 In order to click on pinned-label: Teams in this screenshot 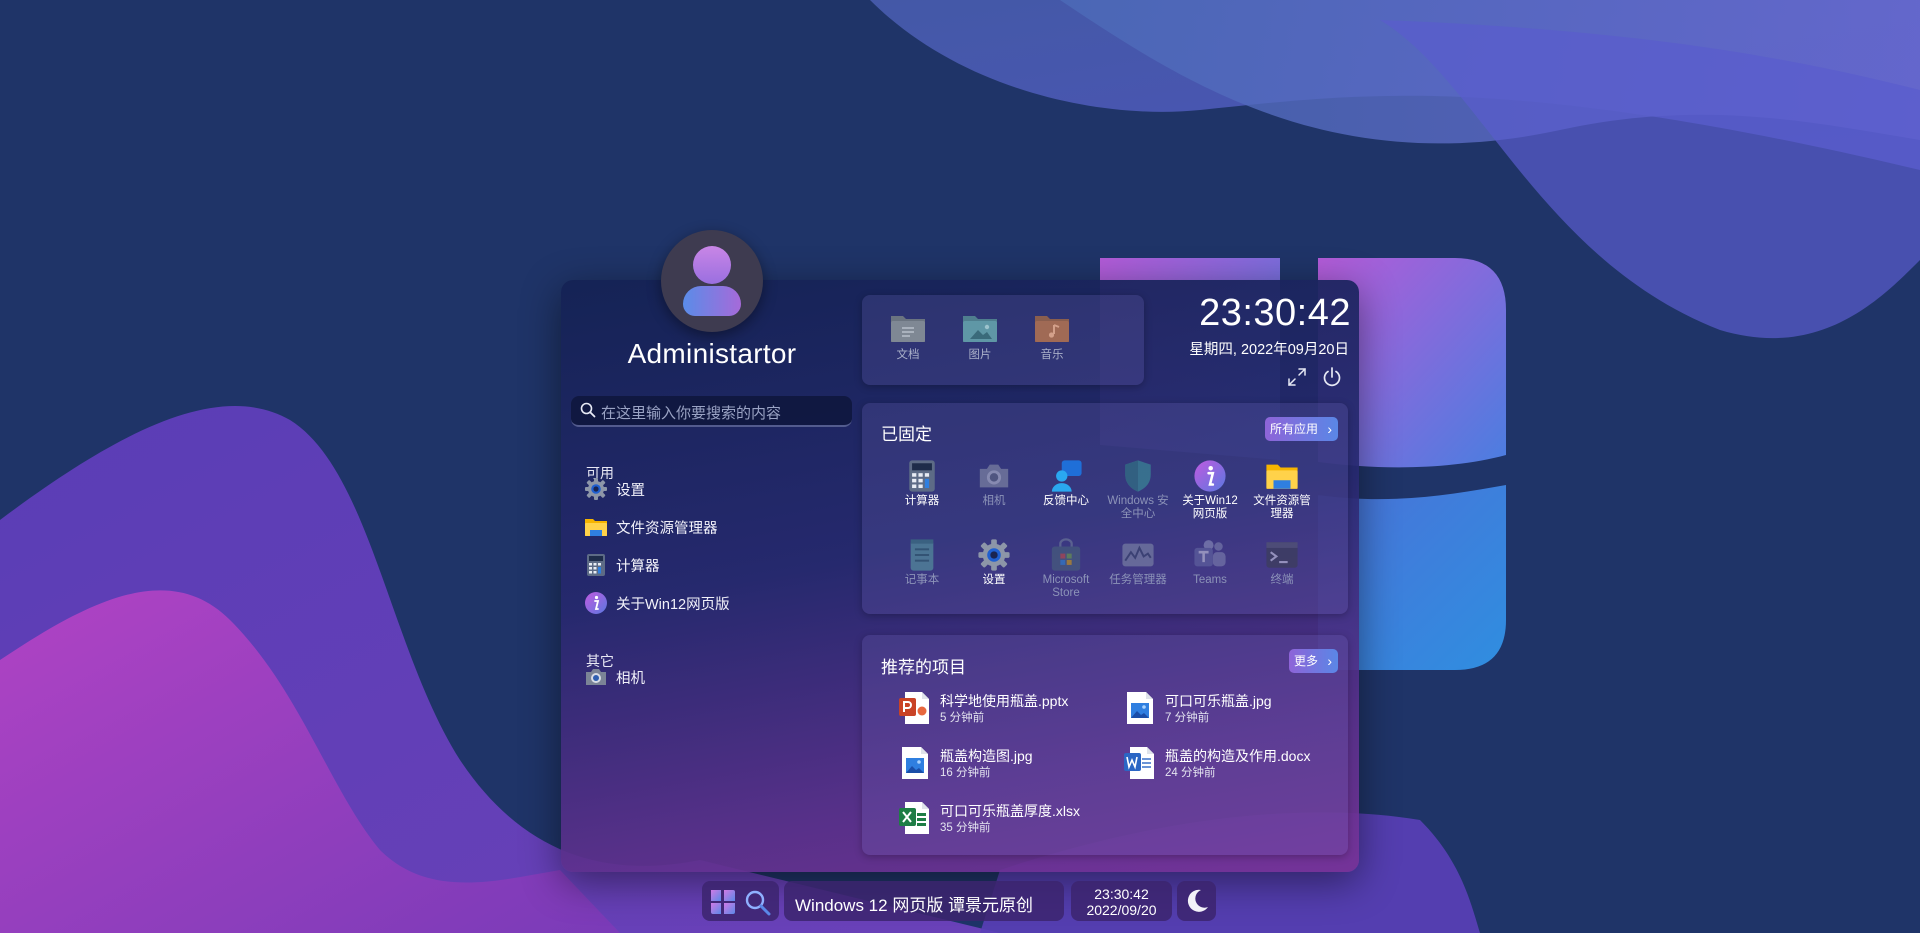, I will do `click(1210, 580)`.